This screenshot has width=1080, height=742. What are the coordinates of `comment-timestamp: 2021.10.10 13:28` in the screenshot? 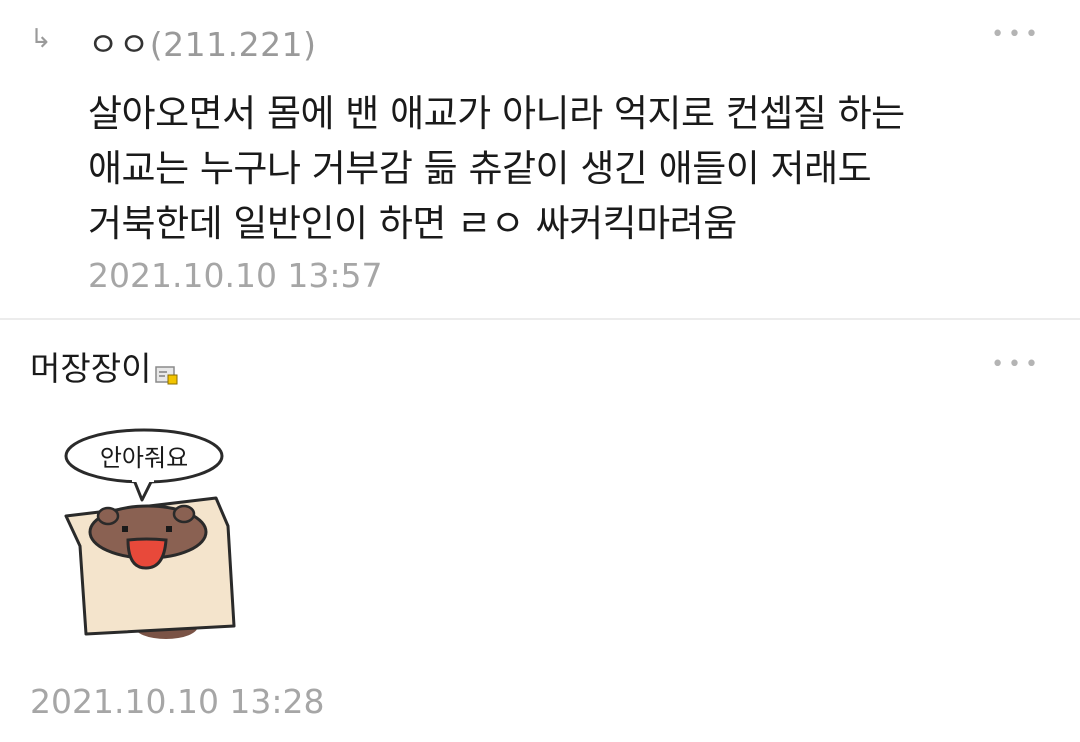 It's located at (177, 701).